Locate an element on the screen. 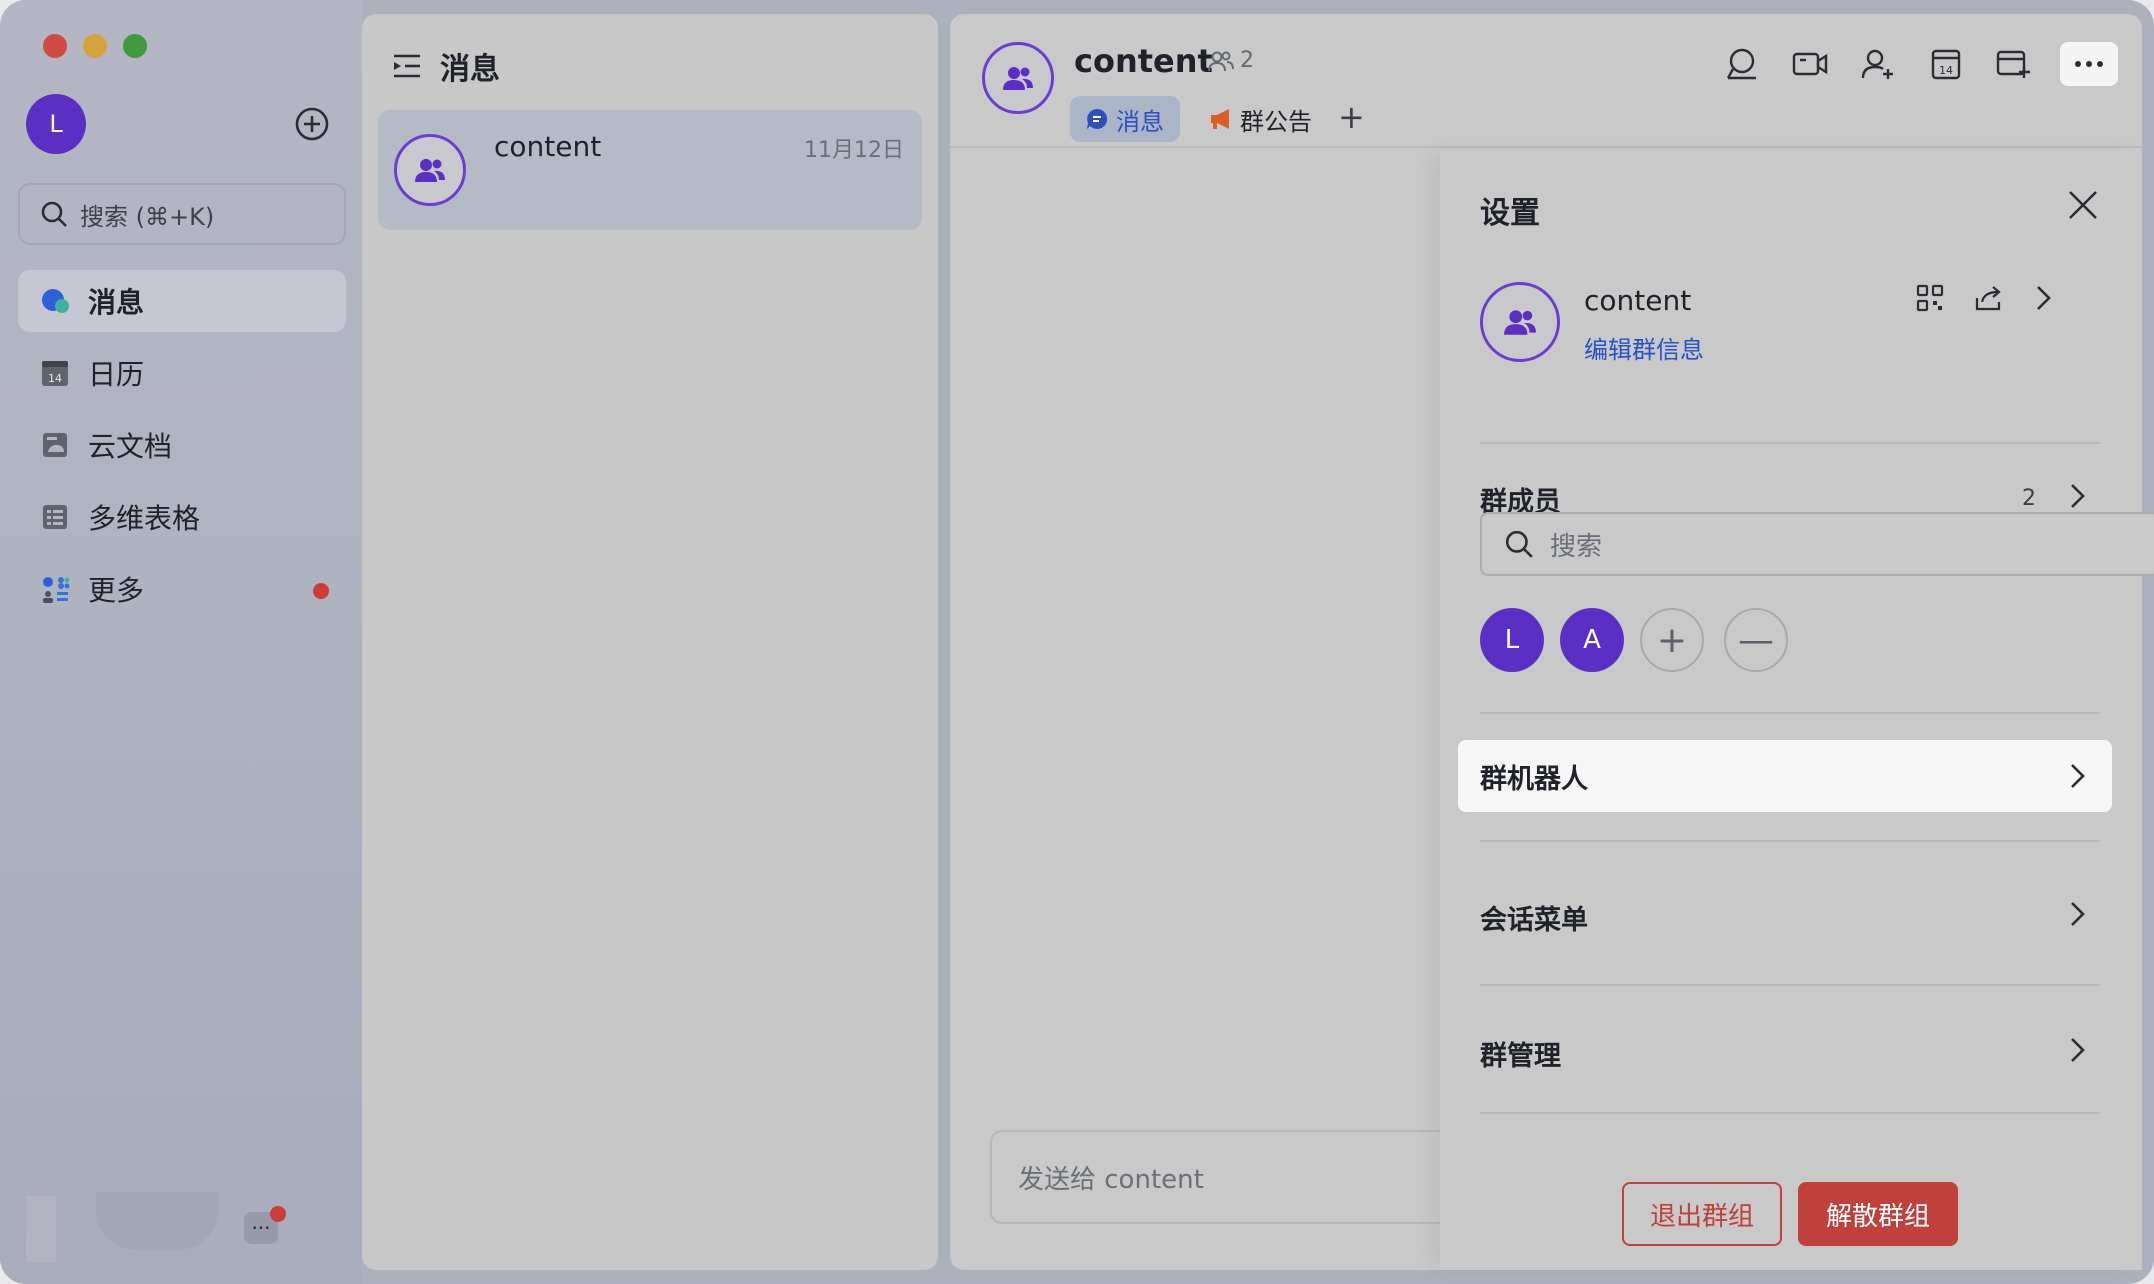 Image resolution: width=2154 pixels, height=1284 pixels. member-avatar: A is located at coordinates (1592, 640).